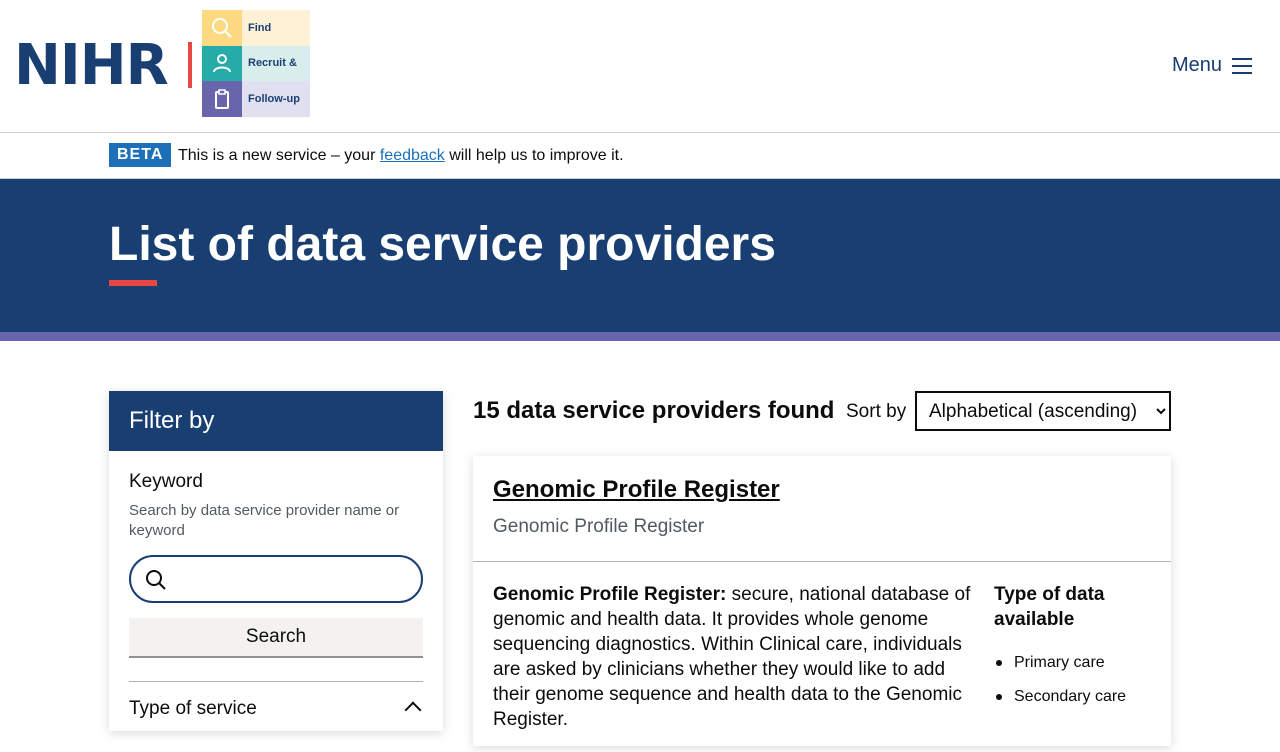  Describe the element at coordinates (91, 66) in the screenshot. I see `nihr-logo: NIHR` at that location.